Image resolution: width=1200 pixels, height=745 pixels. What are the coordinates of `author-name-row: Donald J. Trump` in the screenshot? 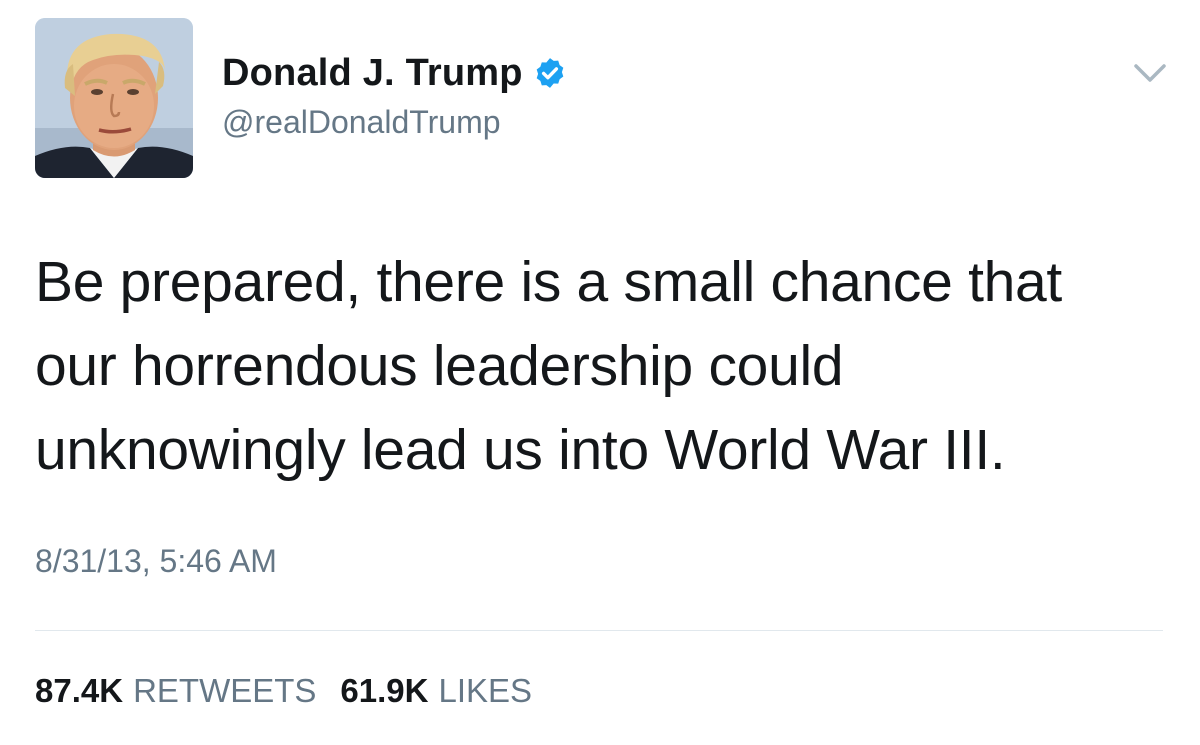 It's located at (394, 73).